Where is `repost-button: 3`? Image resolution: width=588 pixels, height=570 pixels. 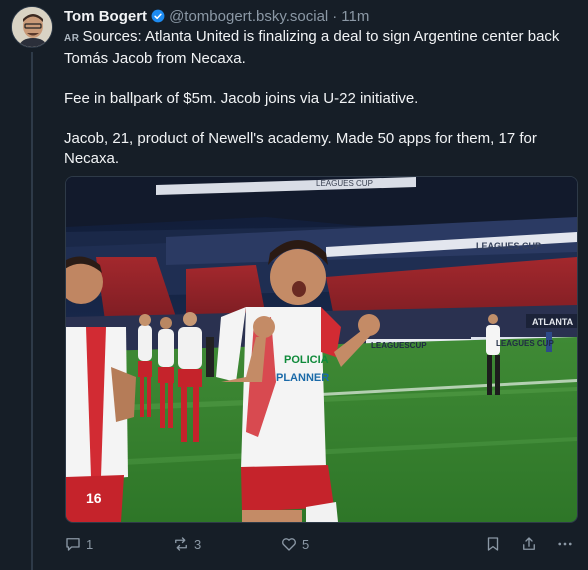
repost-button: 3 is located at coordinates (186, 544).